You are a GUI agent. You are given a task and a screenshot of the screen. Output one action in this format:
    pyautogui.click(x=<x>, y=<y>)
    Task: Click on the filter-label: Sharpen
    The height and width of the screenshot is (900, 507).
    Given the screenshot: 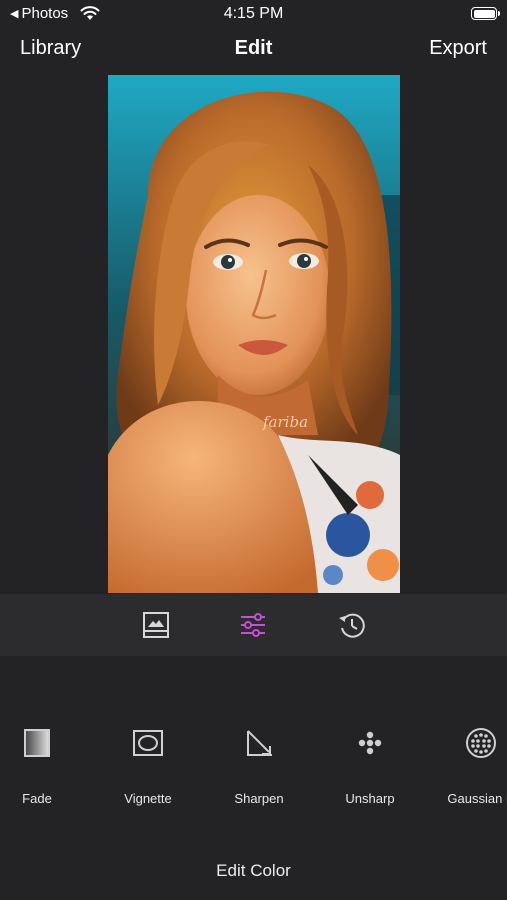 What is the action you would take?
    pyautogui.click(x=259, y=798)
    